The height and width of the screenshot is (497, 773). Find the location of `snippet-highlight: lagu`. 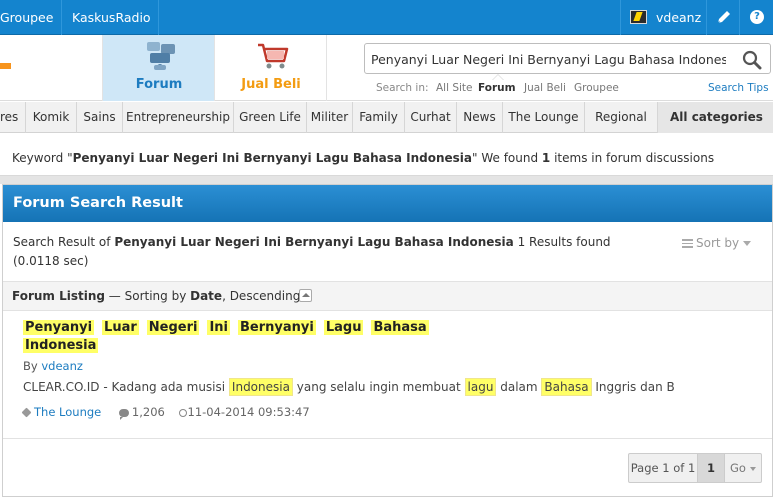

snippet-highlight: lagu is located at coordinates (480, 387).